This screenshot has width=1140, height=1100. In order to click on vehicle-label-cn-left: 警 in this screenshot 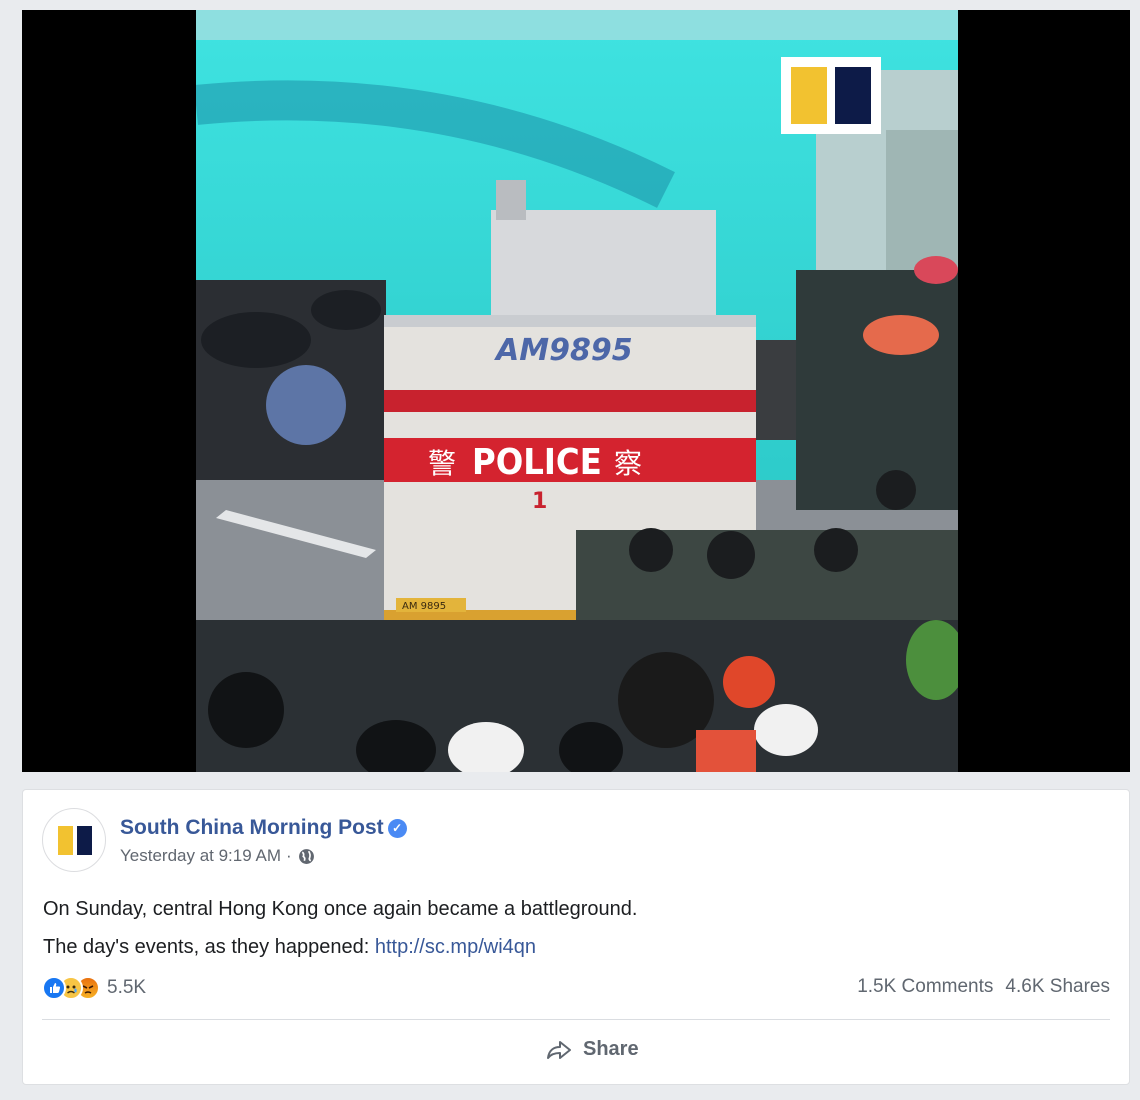, I will do `click(442, 463)`.